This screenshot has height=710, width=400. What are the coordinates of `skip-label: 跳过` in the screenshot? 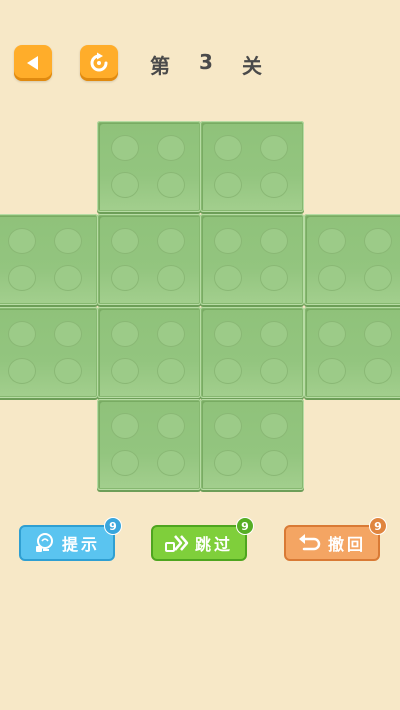 It's located at (213, 544).